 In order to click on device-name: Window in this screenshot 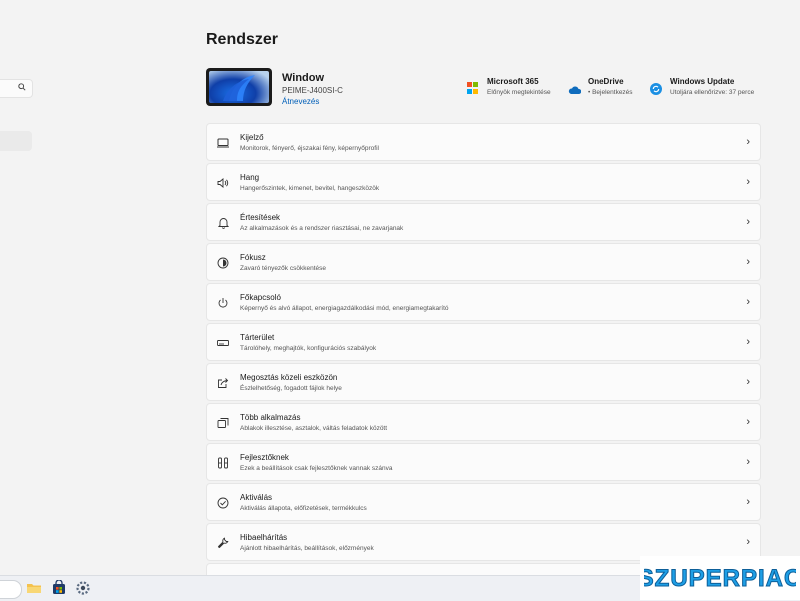, I will do `click(303, 78)`.